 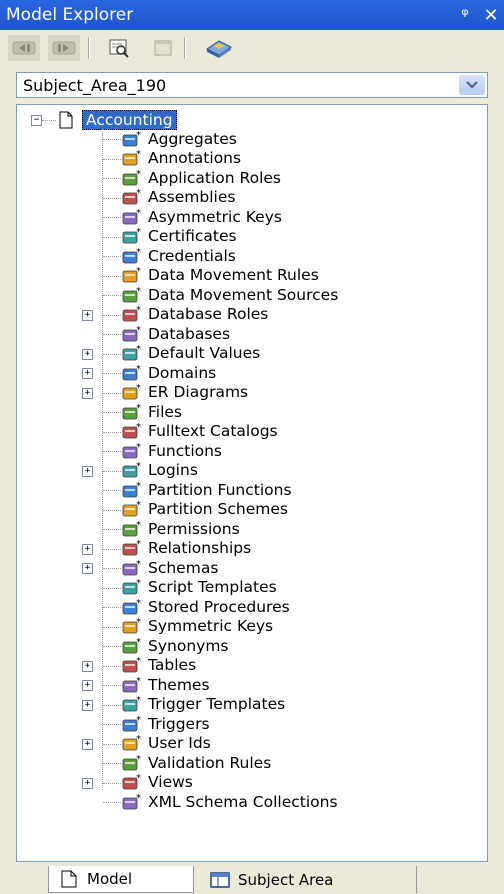 What do you see at coordinates (491, 15) in the screenshot?
I see `close-icon: ✕` at bounding box center [491, 15].